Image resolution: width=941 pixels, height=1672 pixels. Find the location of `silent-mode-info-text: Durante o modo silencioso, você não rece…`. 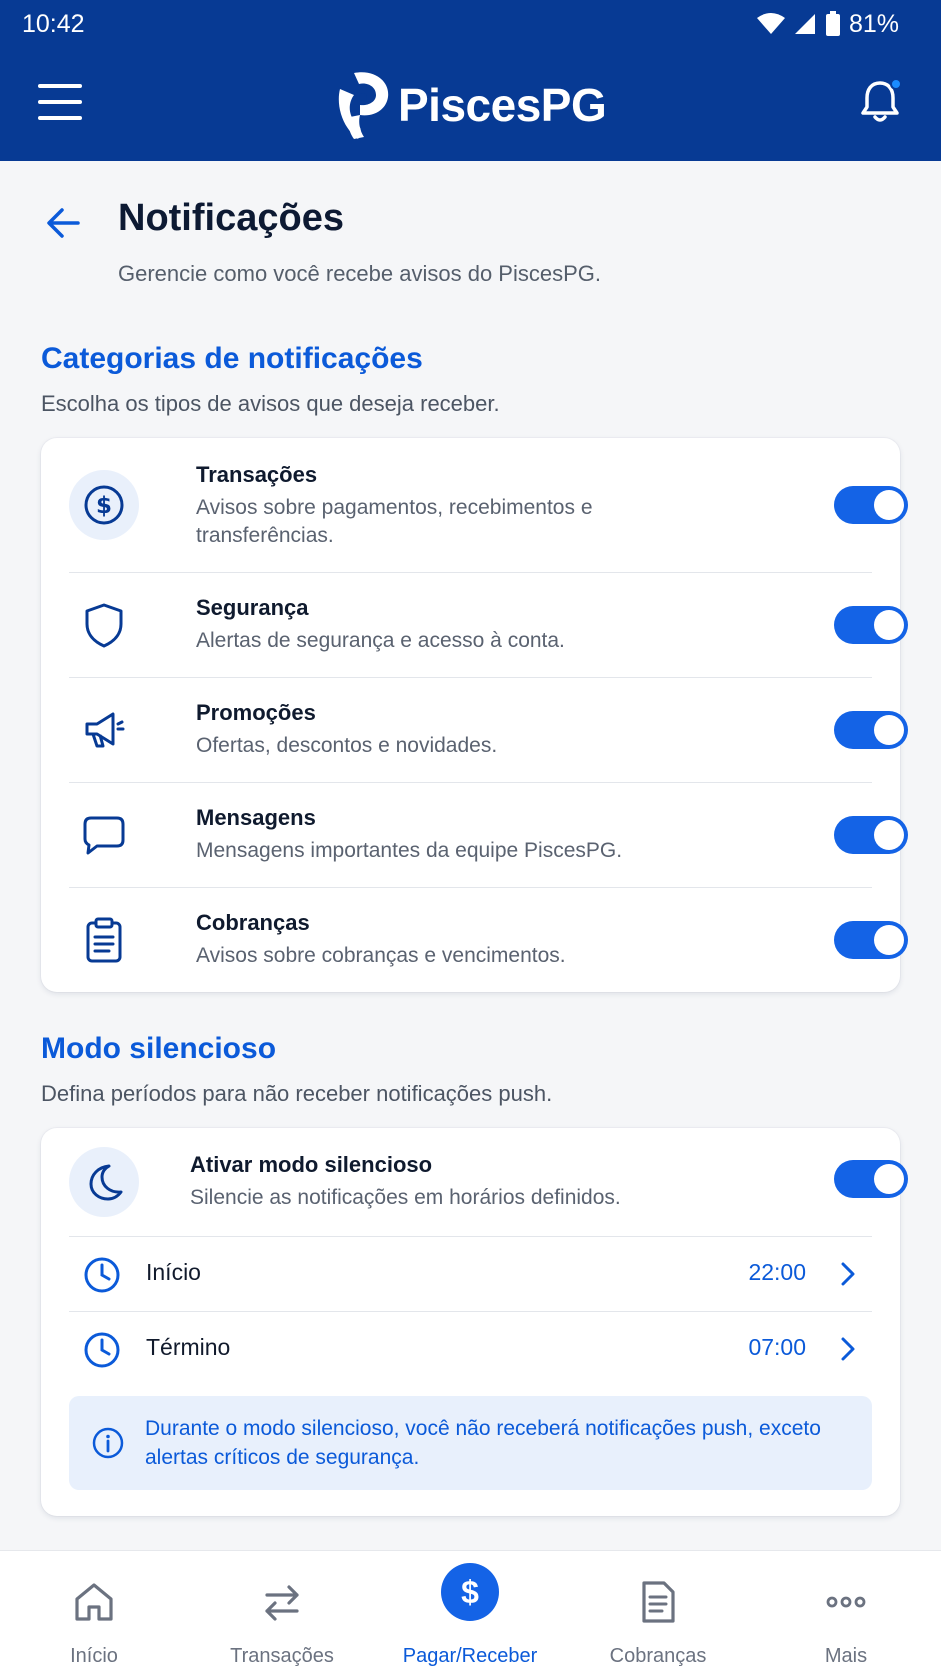

silent-mode-info-text: Durante o modo silencioso, você não rece… is located at coordinates (483, 1443).